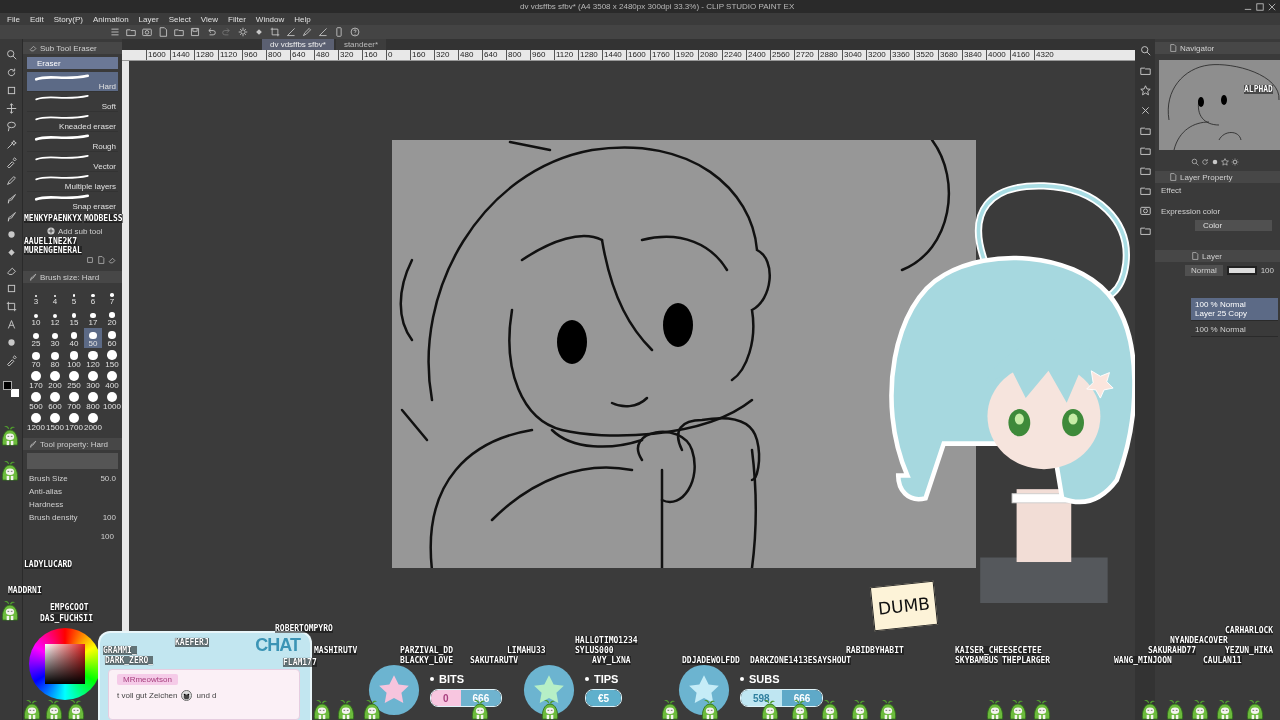 This screenshot has width=1280, height=720. Describe the element at coordinates (68, 19) in the screenshot. I see `menu-item: Story(P)` at that location.